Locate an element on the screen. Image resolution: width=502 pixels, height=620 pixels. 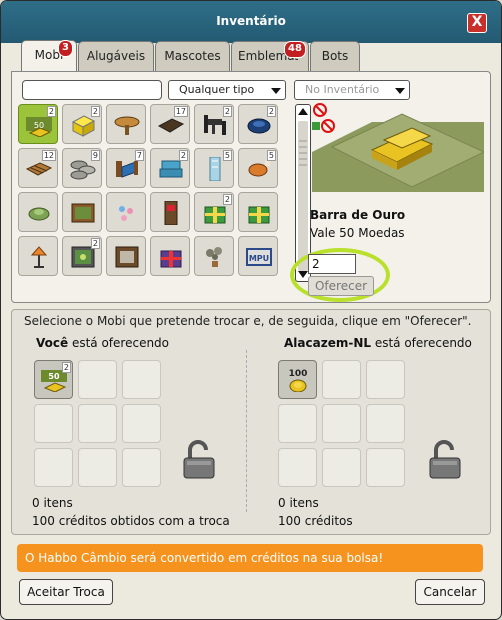
tab-badges-badge: 48 is located at coordinates (295, 49).